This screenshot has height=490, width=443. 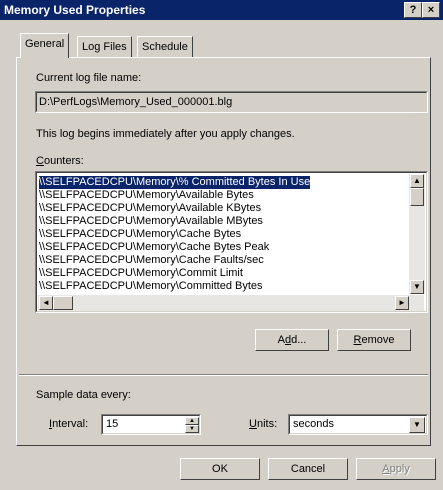 What do you see at coordinates (417, 197) in the screenshot?
I see `vertical-scroll-thumb` at bounding box center [417, 197].